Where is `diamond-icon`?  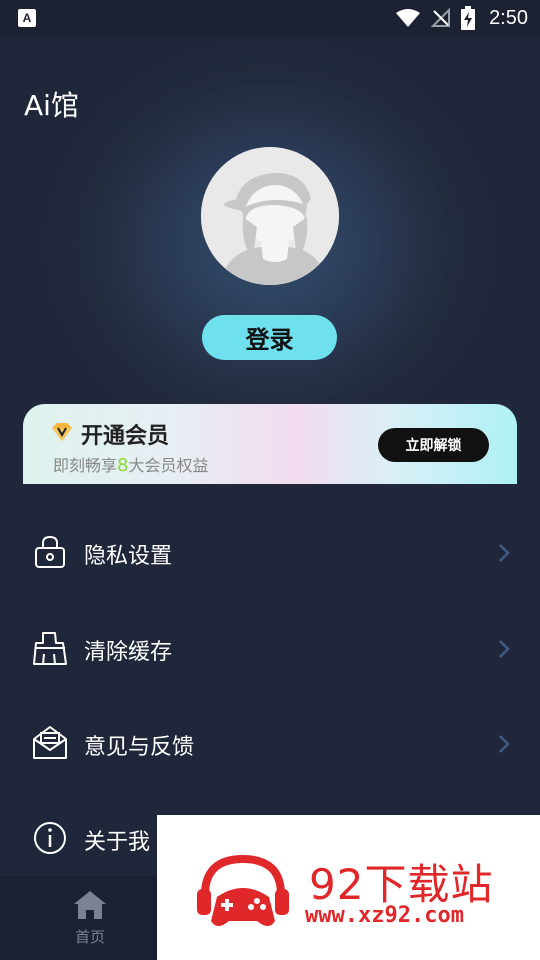 diamond-icon is located at coordinates (62, 432).